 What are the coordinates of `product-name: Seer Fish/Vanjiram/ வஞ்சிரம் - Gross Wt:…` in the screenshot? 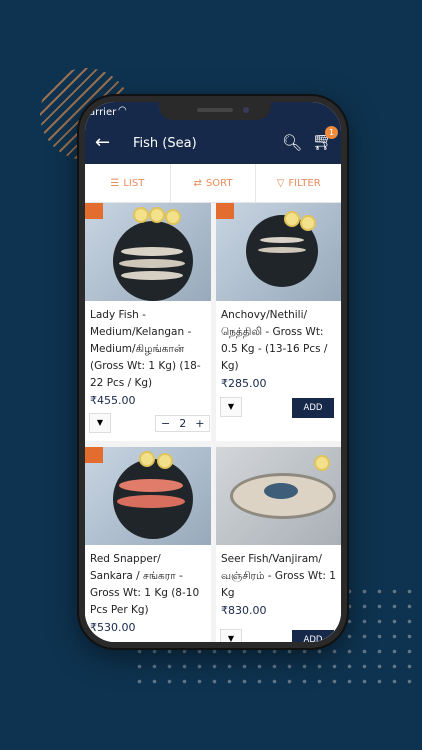 It's located at (278, 576).